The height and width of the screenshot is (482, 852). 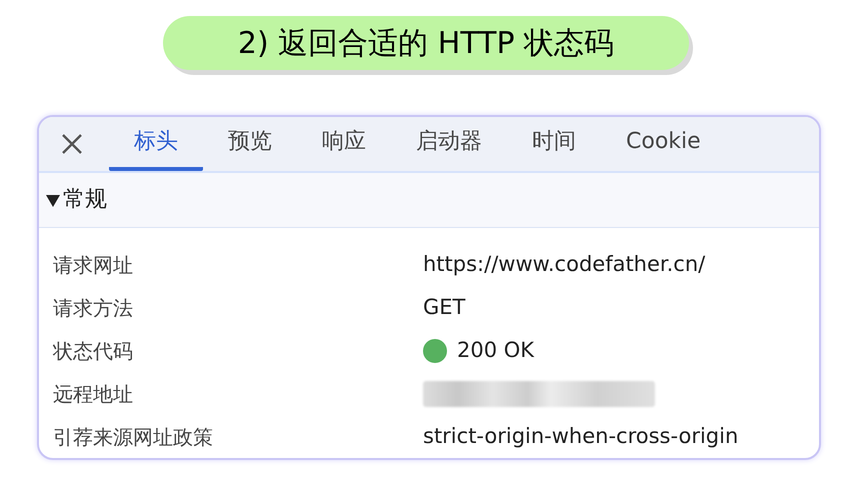 I want to click on field-value: GET, so click(x=444, y=307).